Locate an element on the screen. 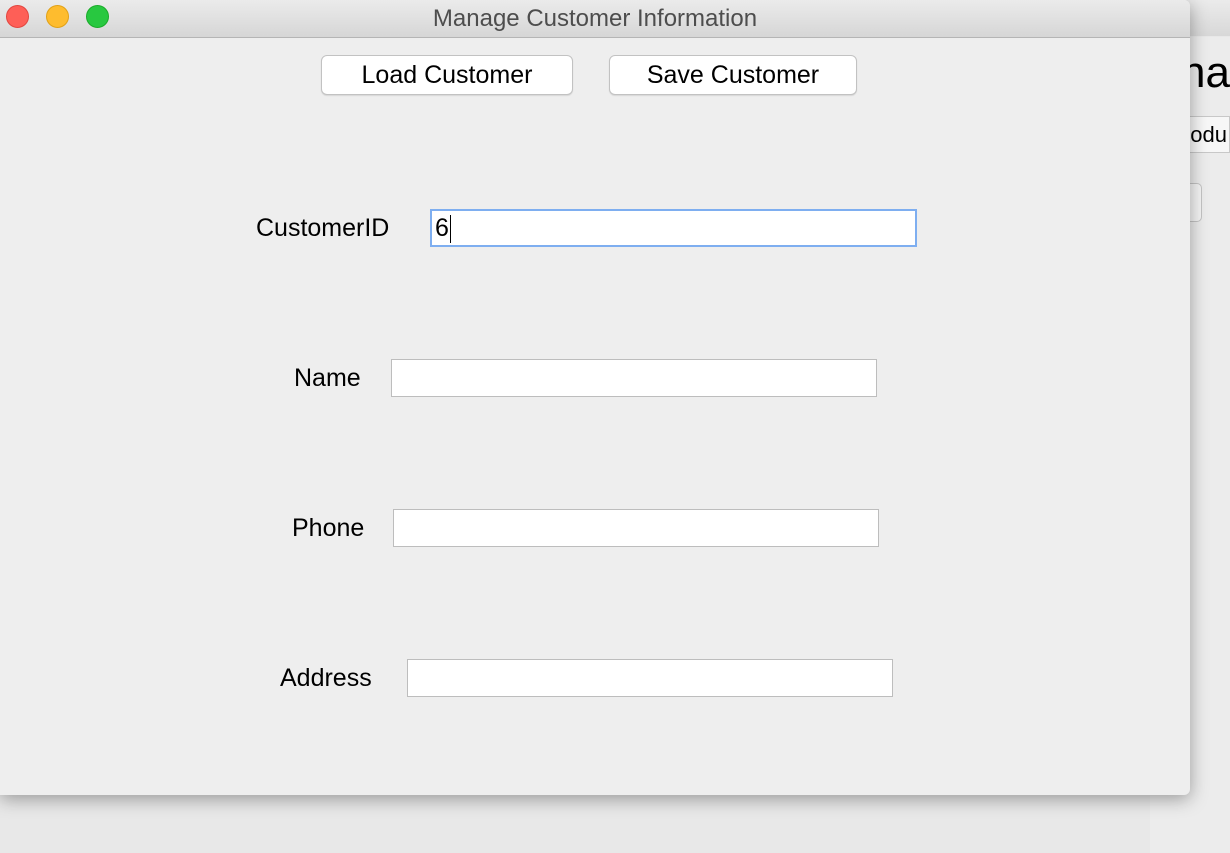  window-title: Manage Customer Information is located at coordinates (595, 18).